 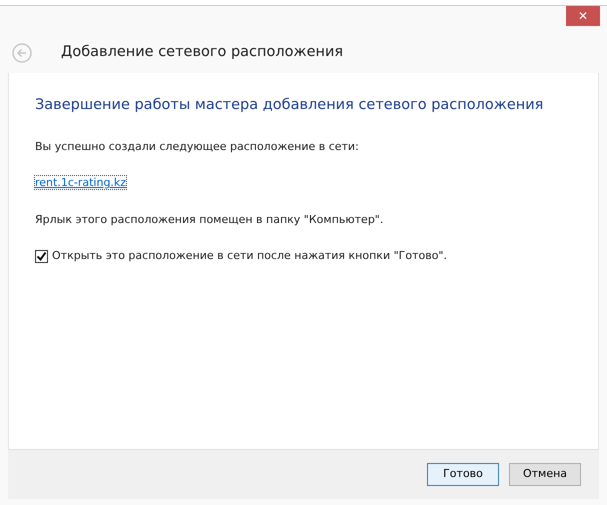 What do you see at coordinates (197, 146) in the screenshot?
I see `message-text: Вы успешно создали следующее расположение в сети:` at bounding box center [197, 146].